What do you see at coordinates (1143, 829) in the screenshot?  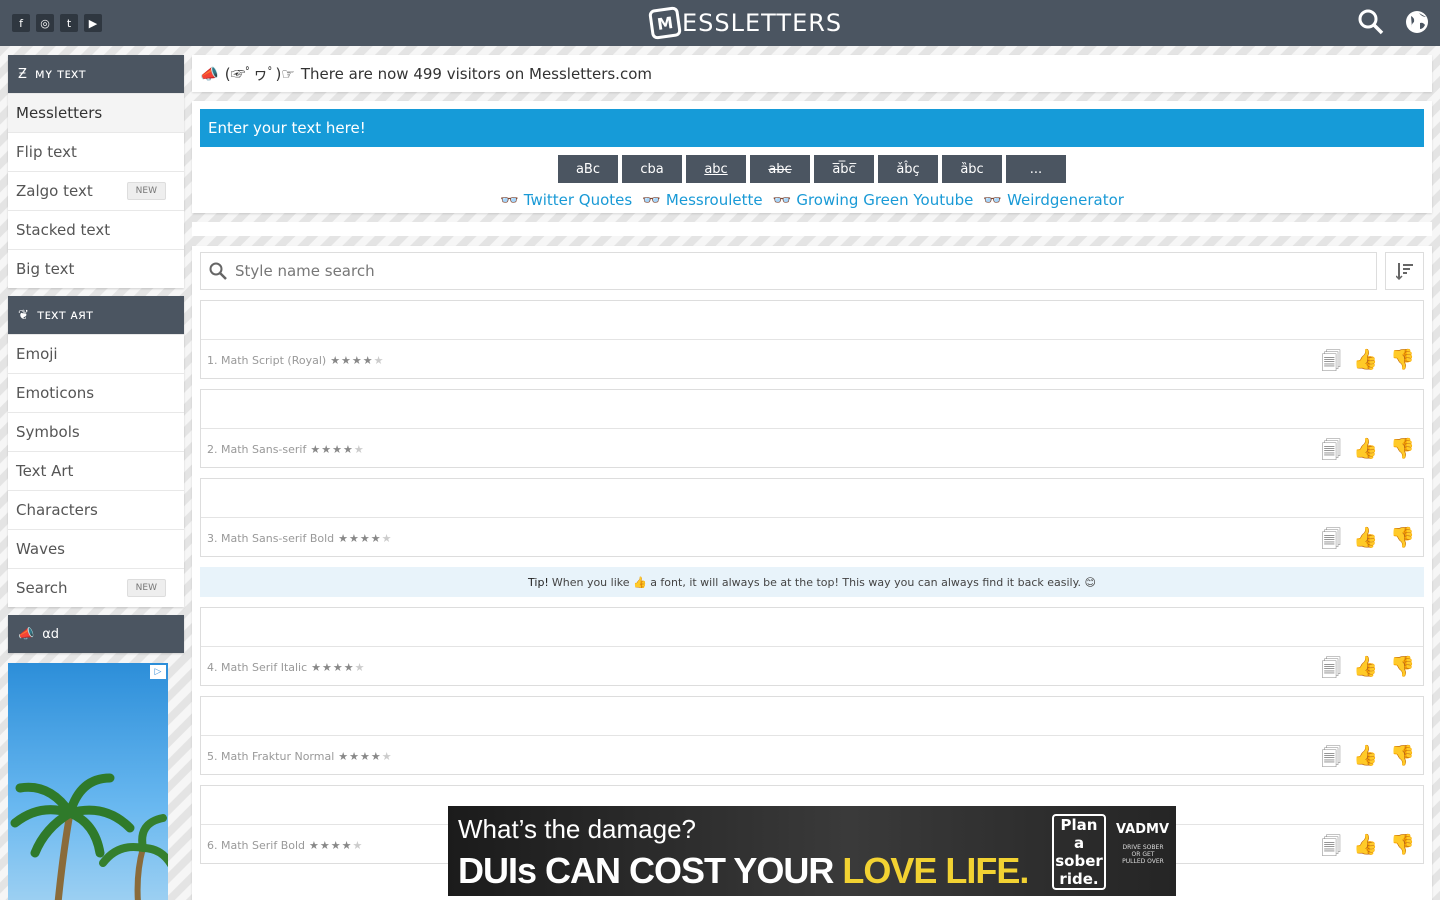 I see `ad-brand: VADMV` at bounding box center [1143, 829].